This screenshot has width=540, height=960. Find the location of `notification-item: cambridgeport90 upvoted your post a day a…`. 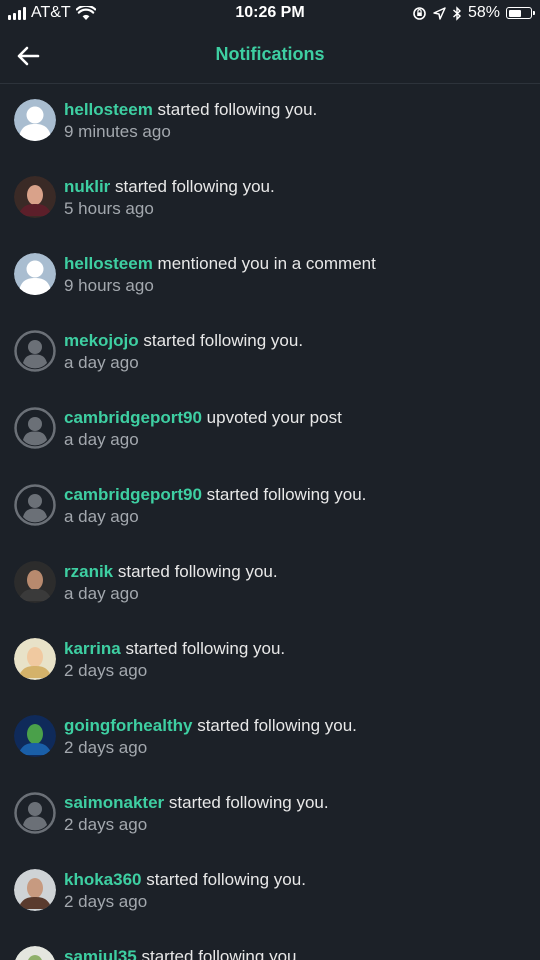

notification-item: cambridgeport90 upvoted your post a day a… is located at coordinates (270, 430).